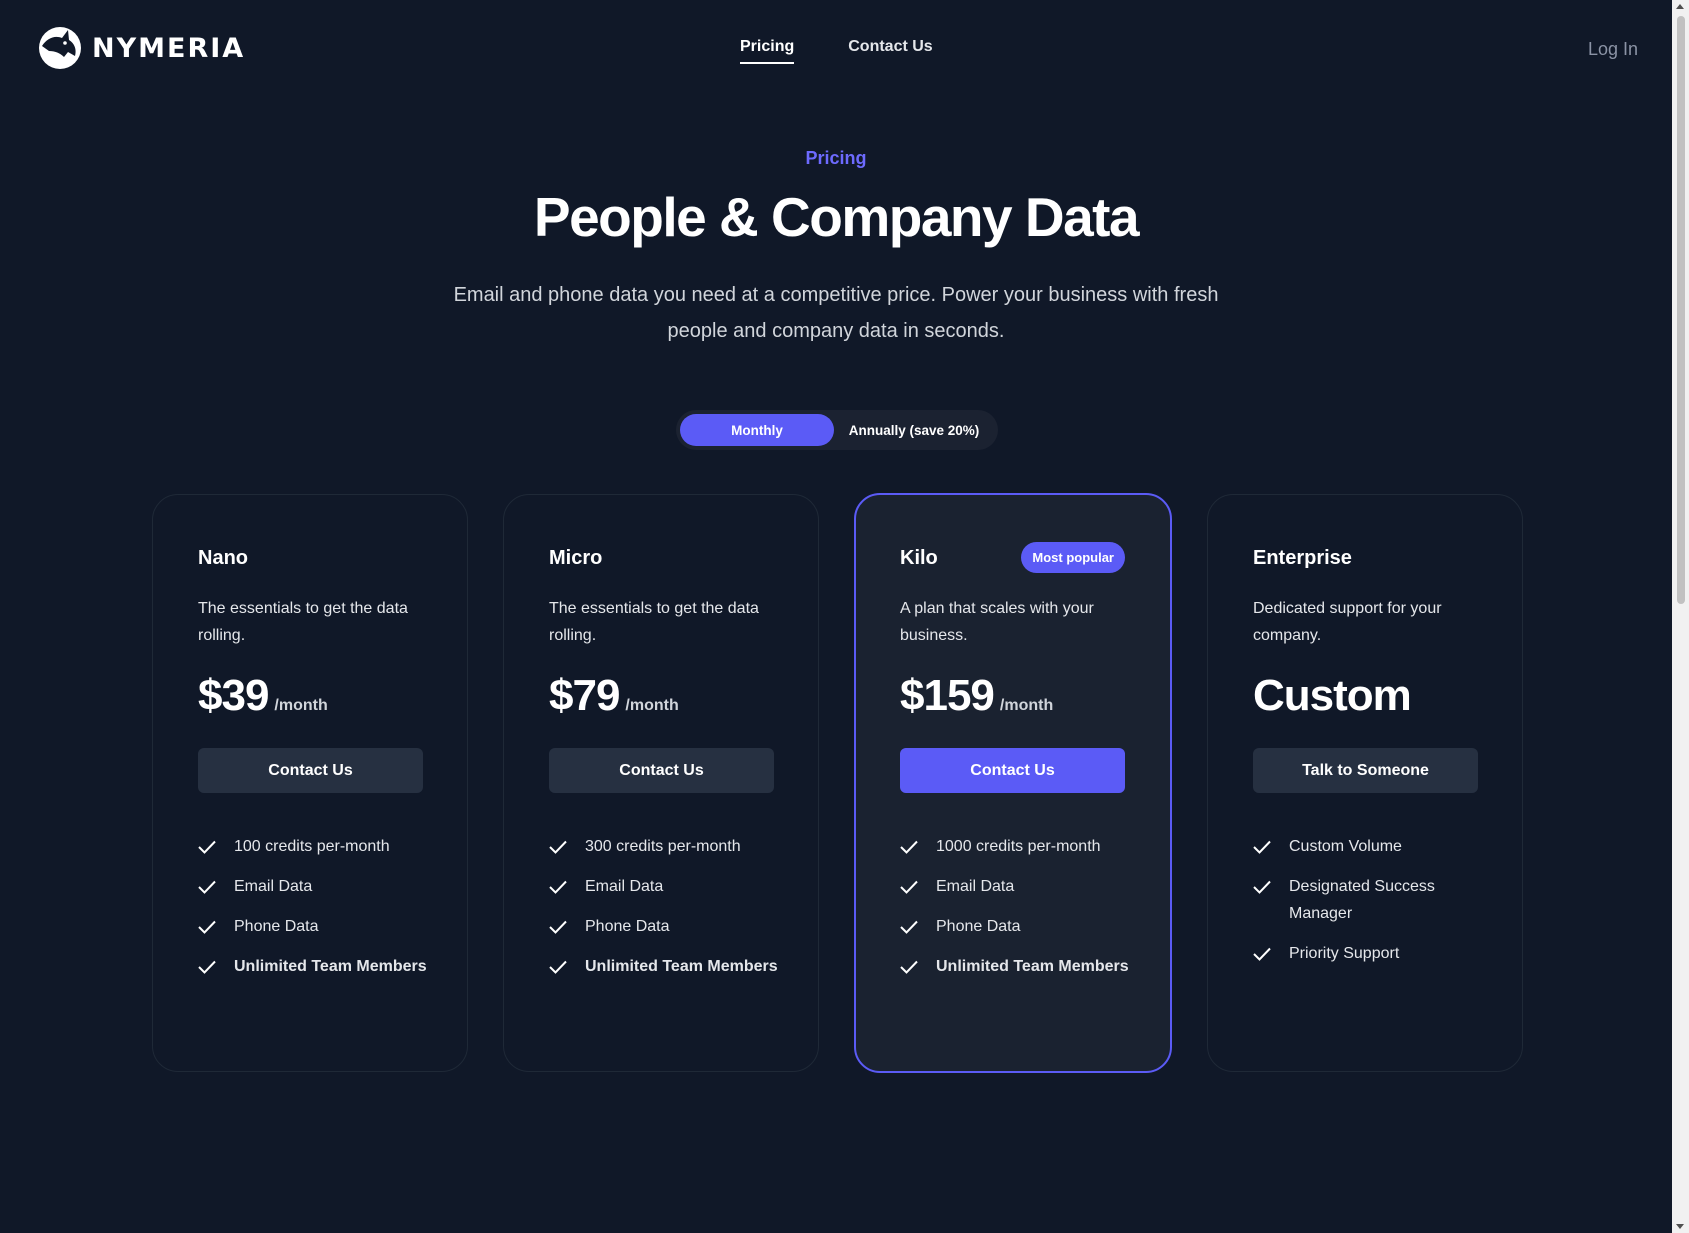 This screenshot has width=1689, height=1233. Describe the element at coordinates (1345, 846) in the screenshot. I see `feature-text: Custom Volume` at that location.